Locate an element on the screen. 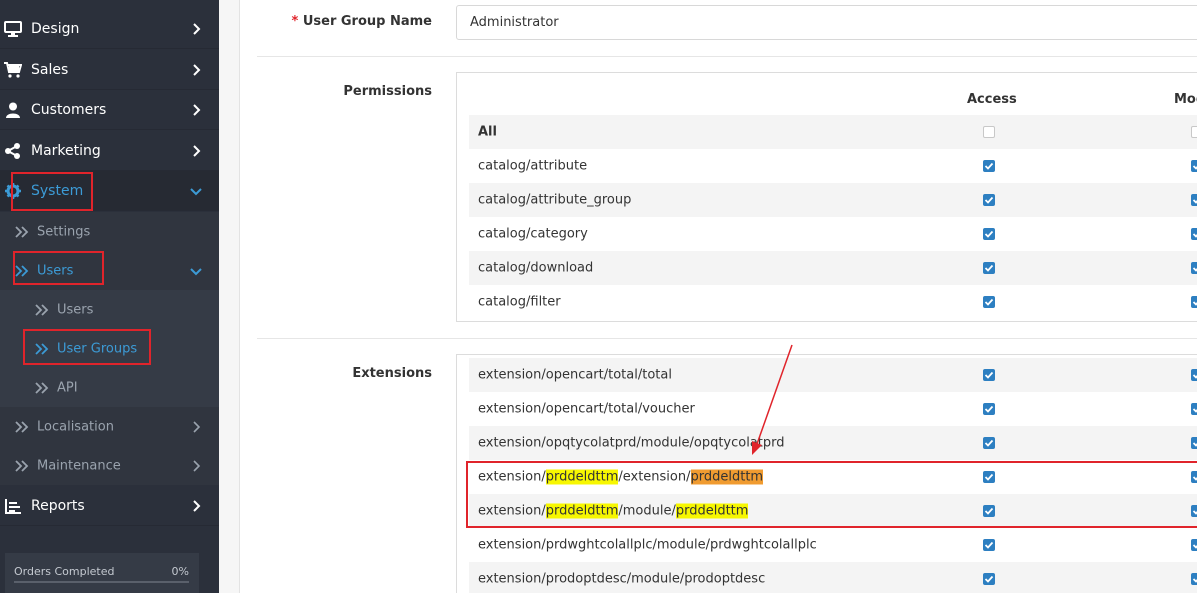 This screenshot has width=1197, height=593. user-icon is located at coordinates (13, 110).